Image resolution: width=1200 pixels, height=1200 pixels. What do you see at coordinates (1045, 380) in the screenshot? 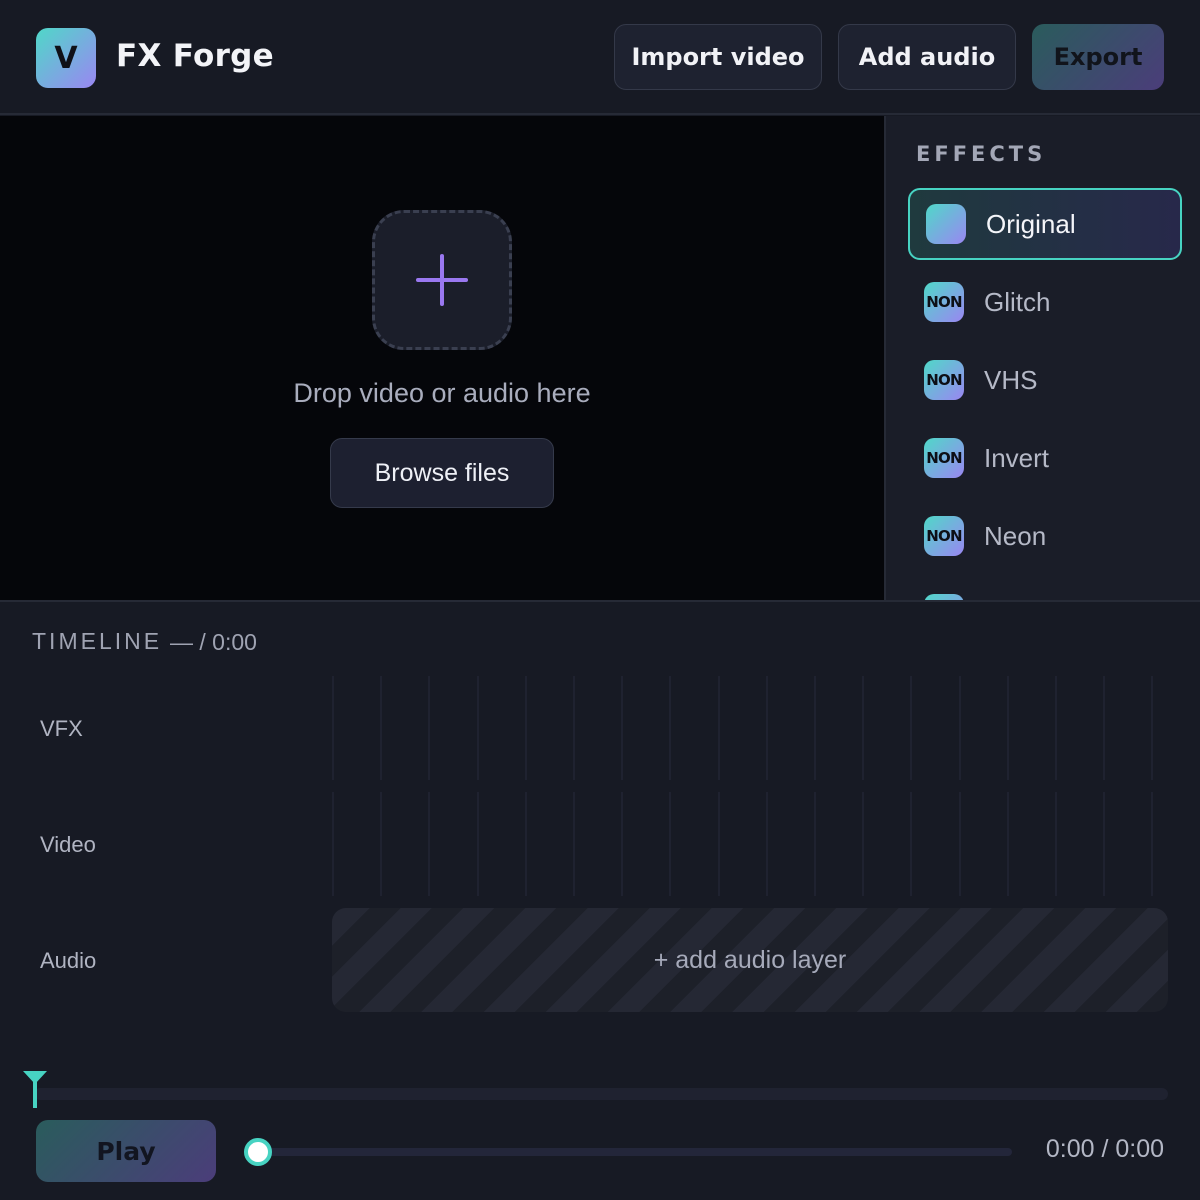
I see `effect-item-vhs: NON VHS` at bounding box center [1045, 380].